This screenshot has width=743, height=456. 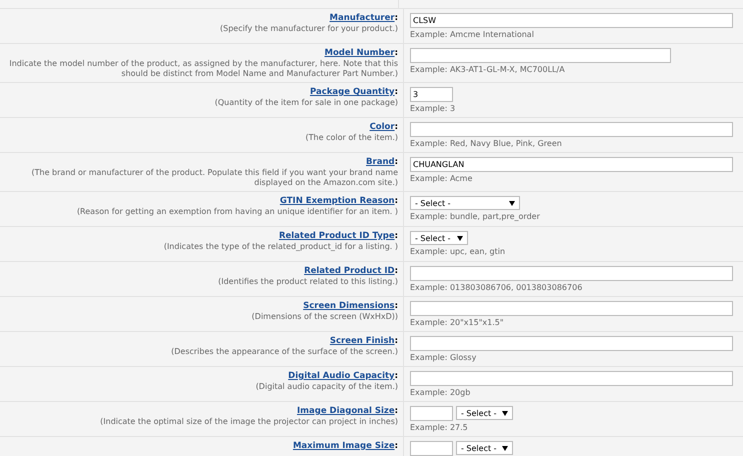 I want to click on field-label-link: Model Number, so click(x=359, y=53).